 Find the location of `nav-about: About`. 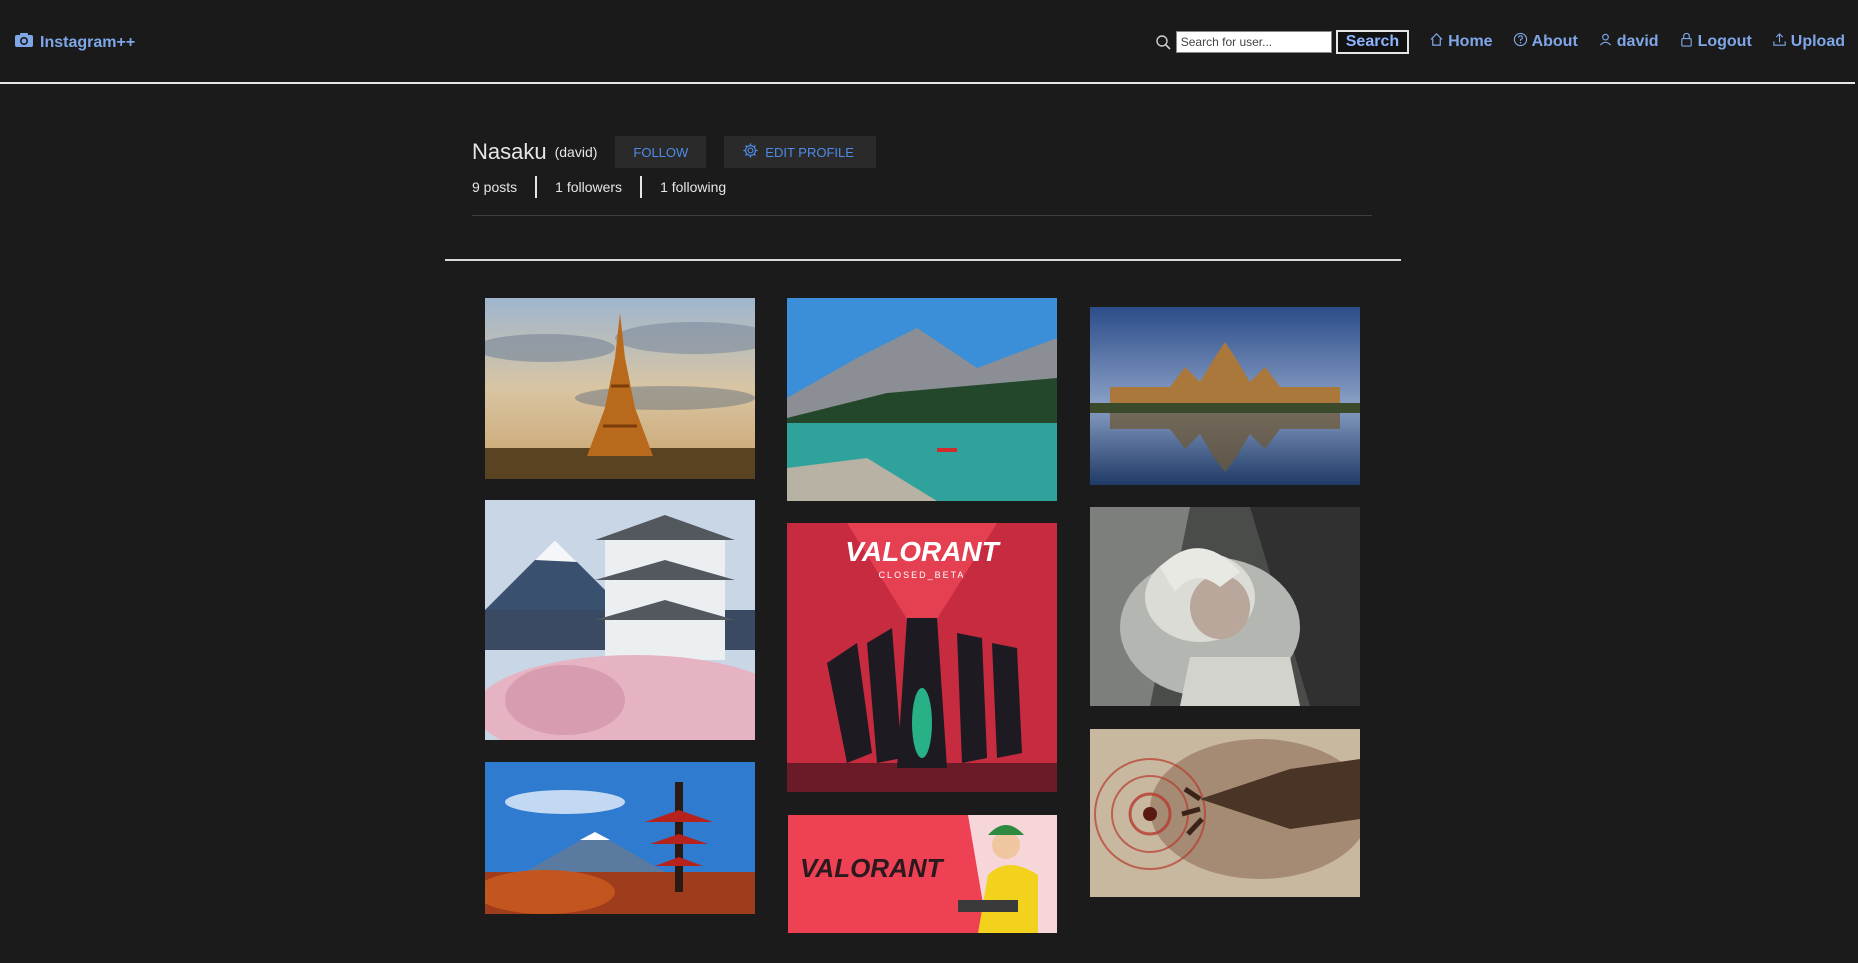

nav-about: About is located at coordinates (1545, 42).